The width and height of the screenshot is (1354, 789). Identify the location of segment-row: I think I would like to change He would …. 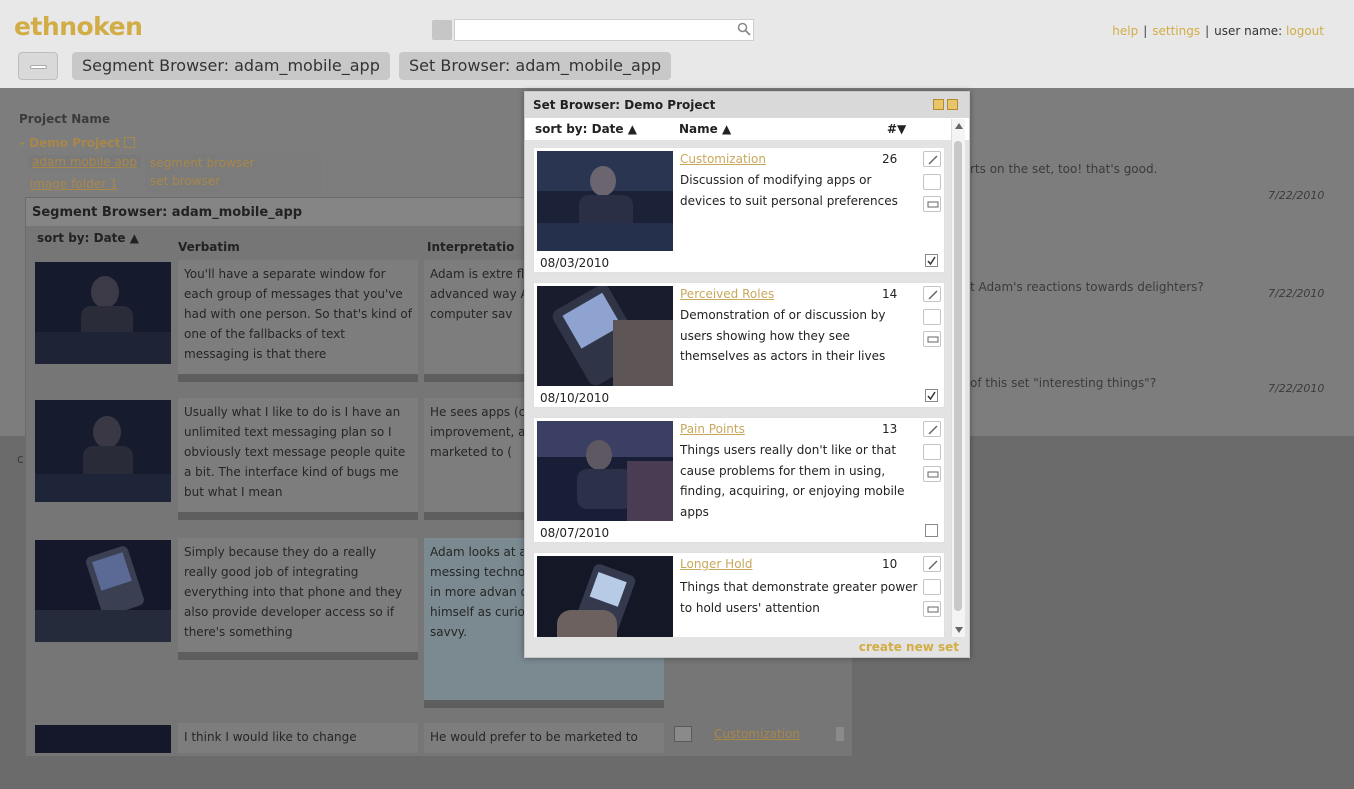
(438, 738).